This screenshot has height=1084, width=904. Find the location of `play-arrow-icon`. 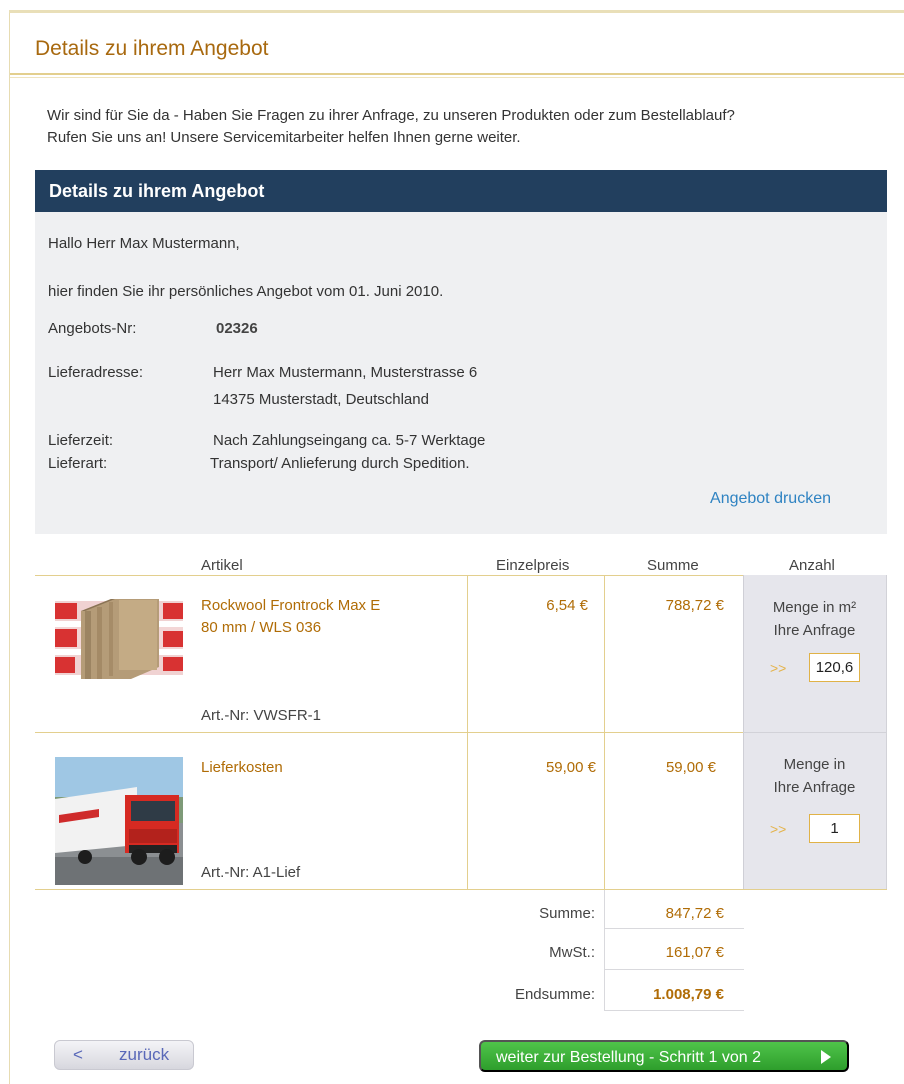

play-arrow-icon is located at coordinates (826, 1057).